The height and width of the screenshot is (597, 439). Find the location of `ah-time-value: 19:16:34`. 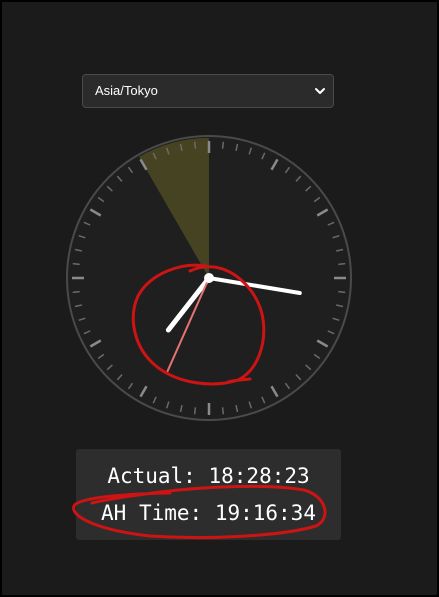

ah-time-value: 19:16:34 is located at coordinates (265, 513).